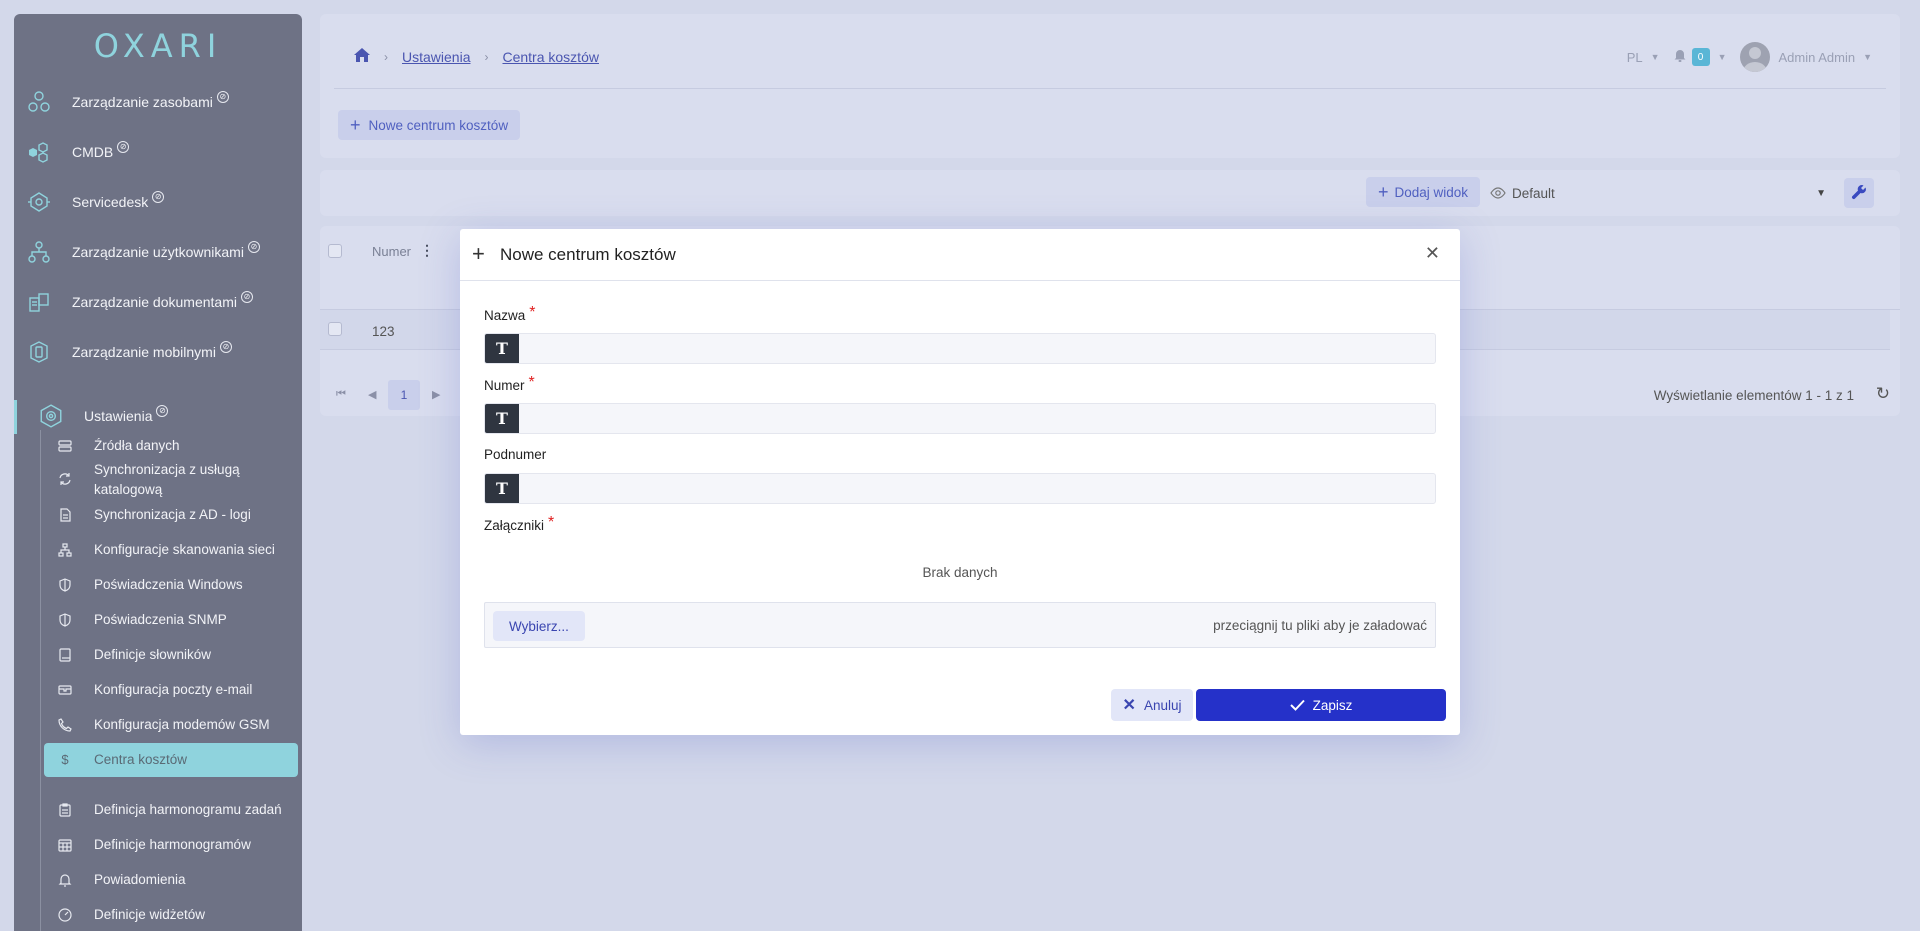 This screenshot has height=931, width=1920. I want to click on sidebar-item-cmdb: CMDB ⊘, so click(158, 152).